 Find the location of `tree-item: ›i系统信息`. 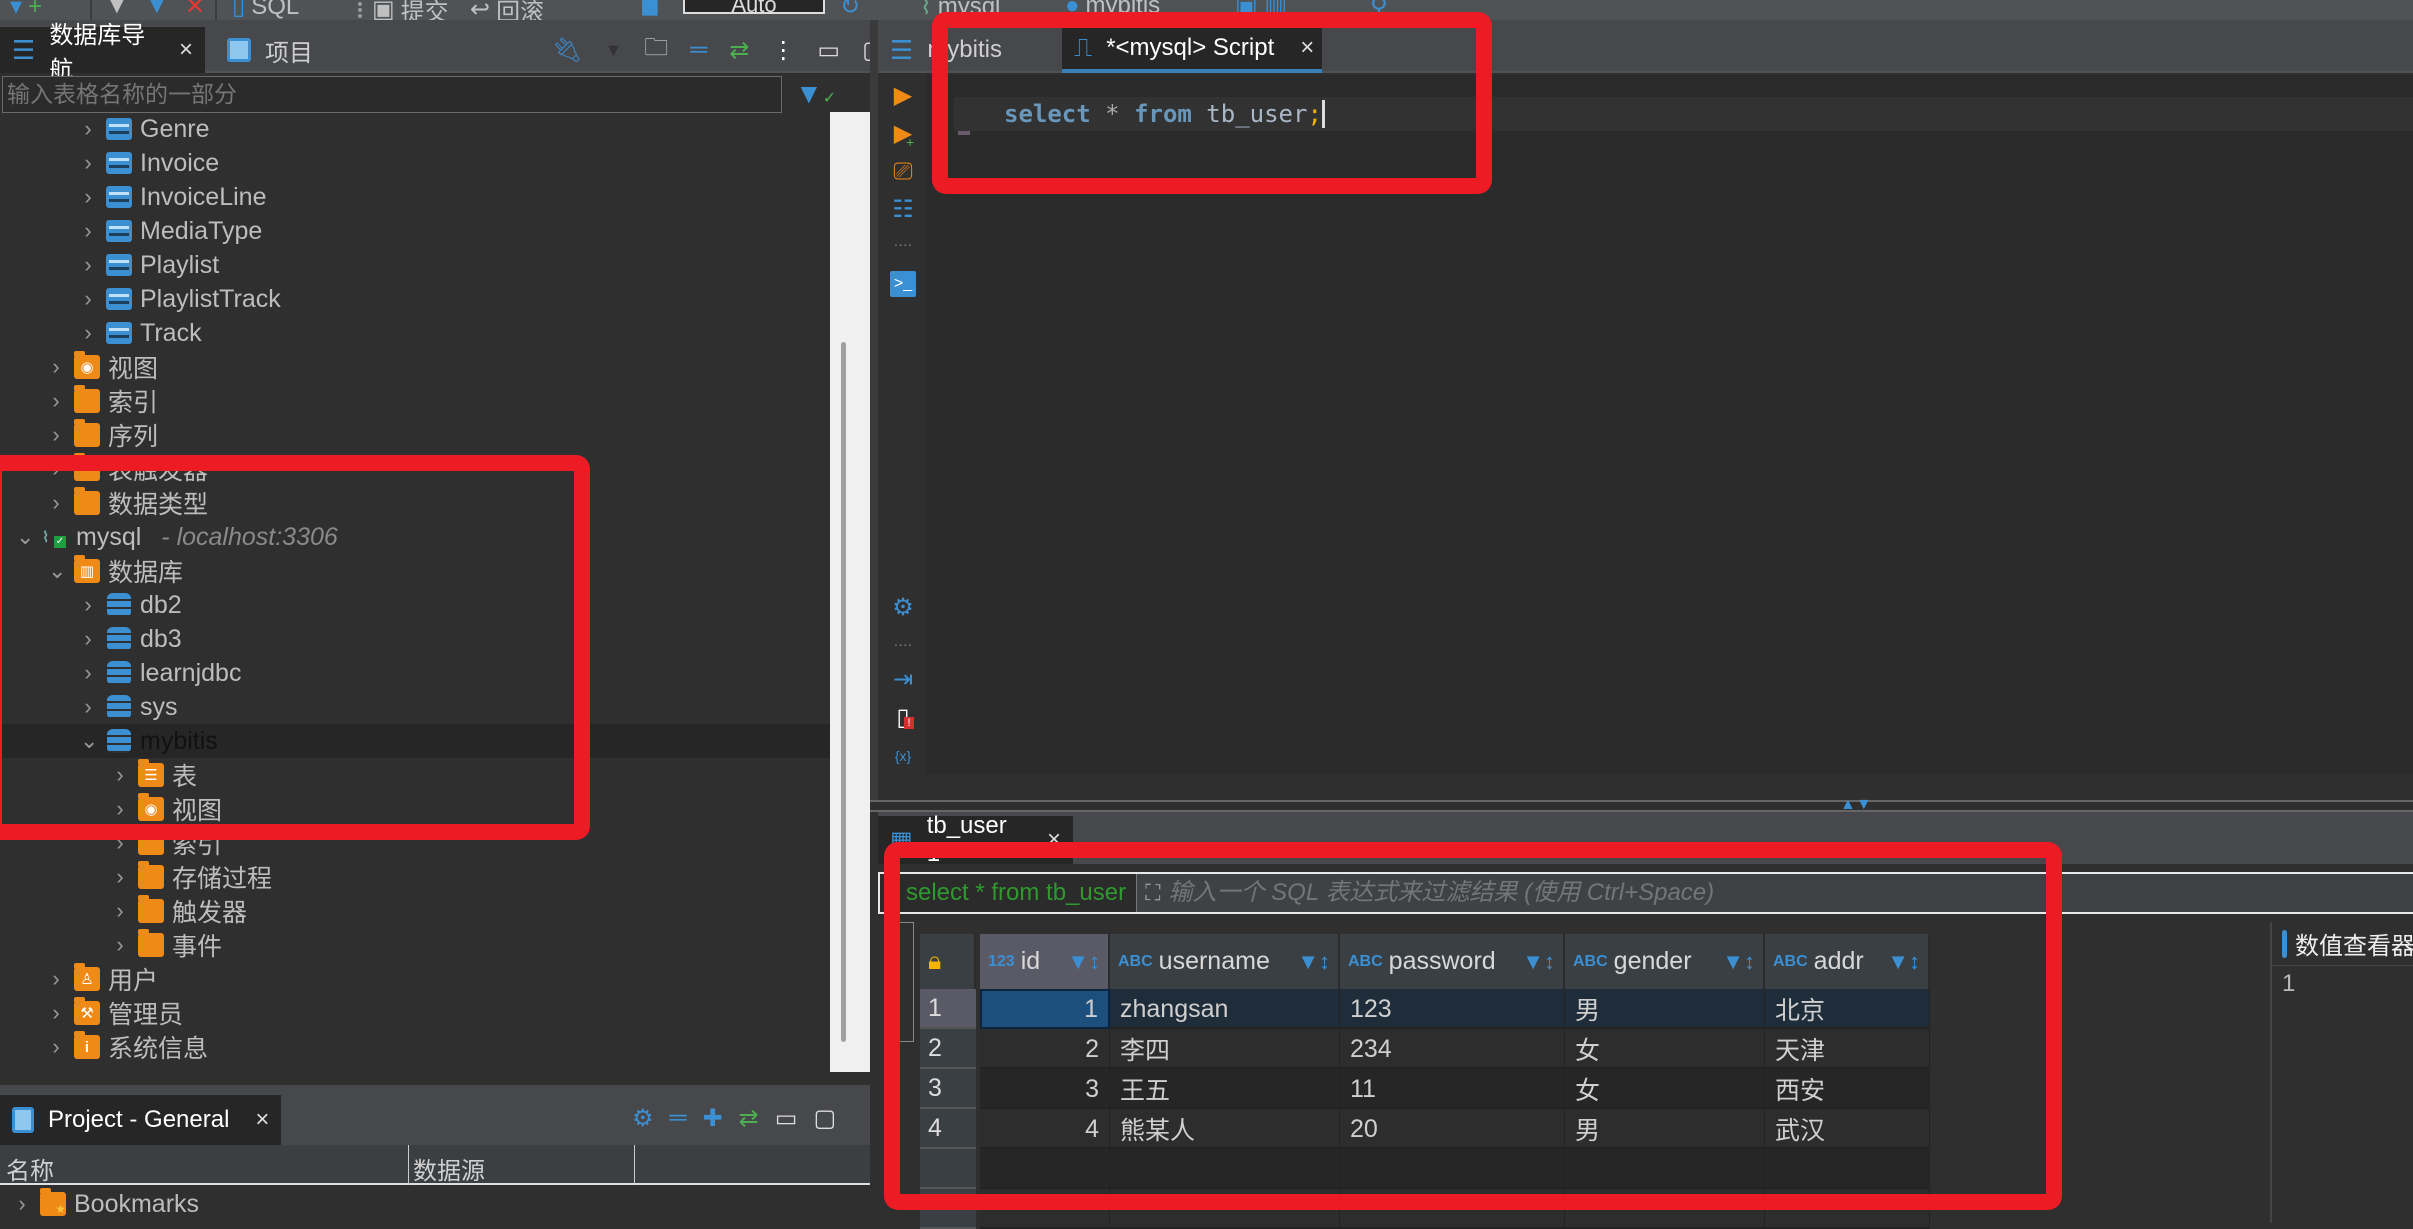

tree-item: ›i系统信息 is located at coordinates (415, 1047).